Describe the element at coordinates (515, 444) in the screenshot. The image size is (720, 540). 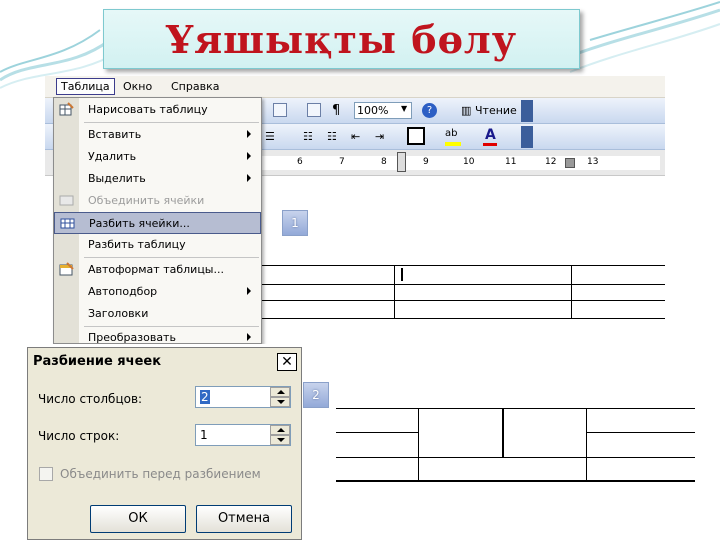
I see `result-table-screenshot` at that location.